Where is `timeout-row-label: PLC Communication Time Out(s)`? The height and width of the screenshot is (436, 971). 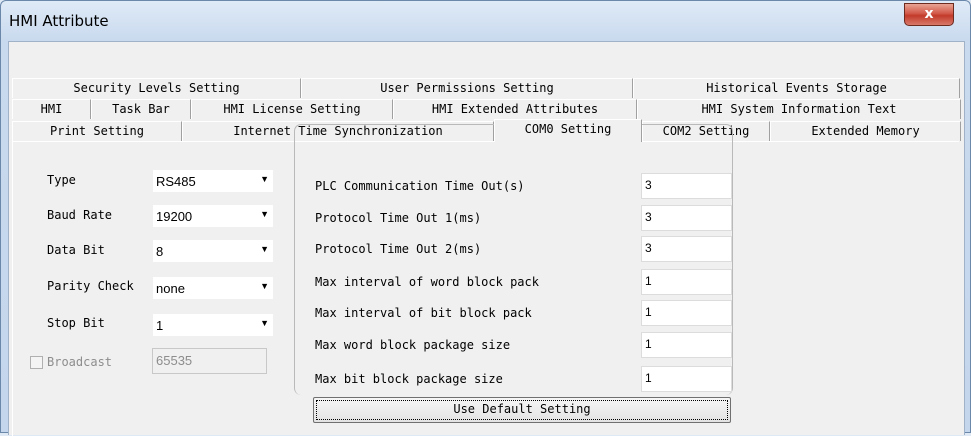 timeout-row-label: PLC Communication Time Out(s) is located at coordinates (420, 186).